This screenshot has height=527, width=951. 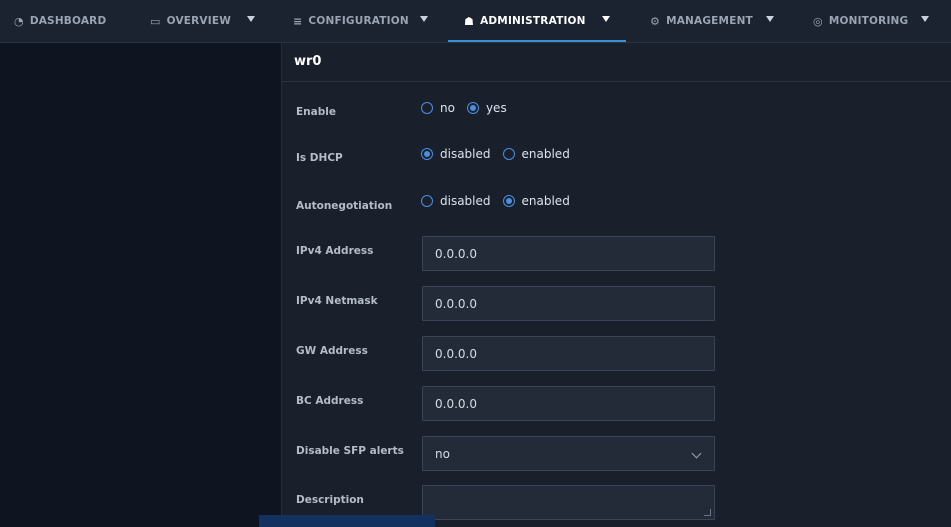 I want to click on description-textarea, so click(x=568, y=502).